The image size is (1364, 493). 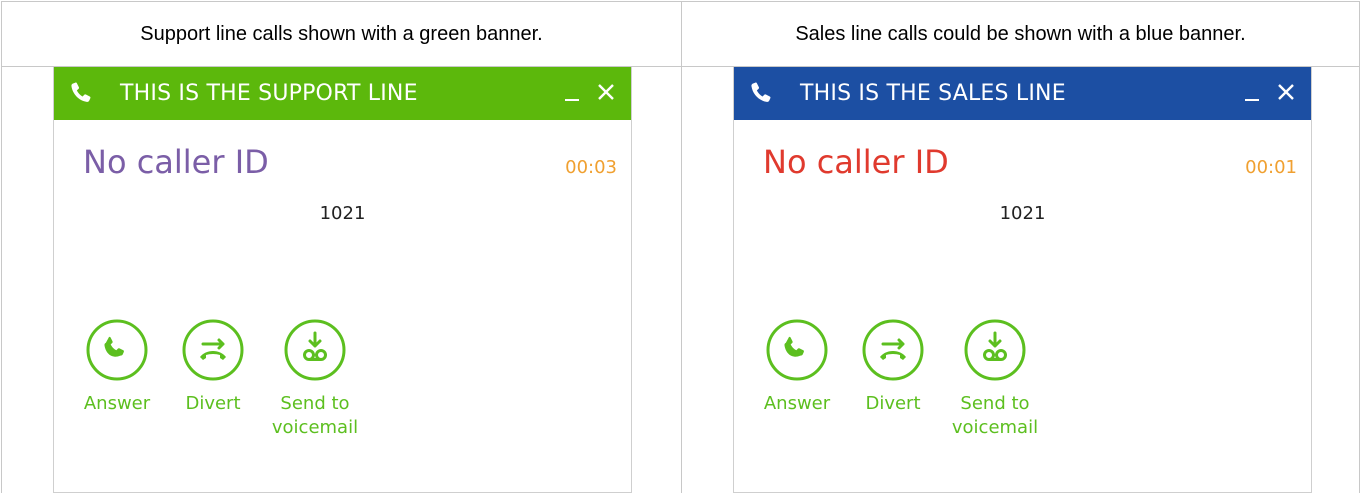 I want to click on table-left-border, so click(x=1, y=247).